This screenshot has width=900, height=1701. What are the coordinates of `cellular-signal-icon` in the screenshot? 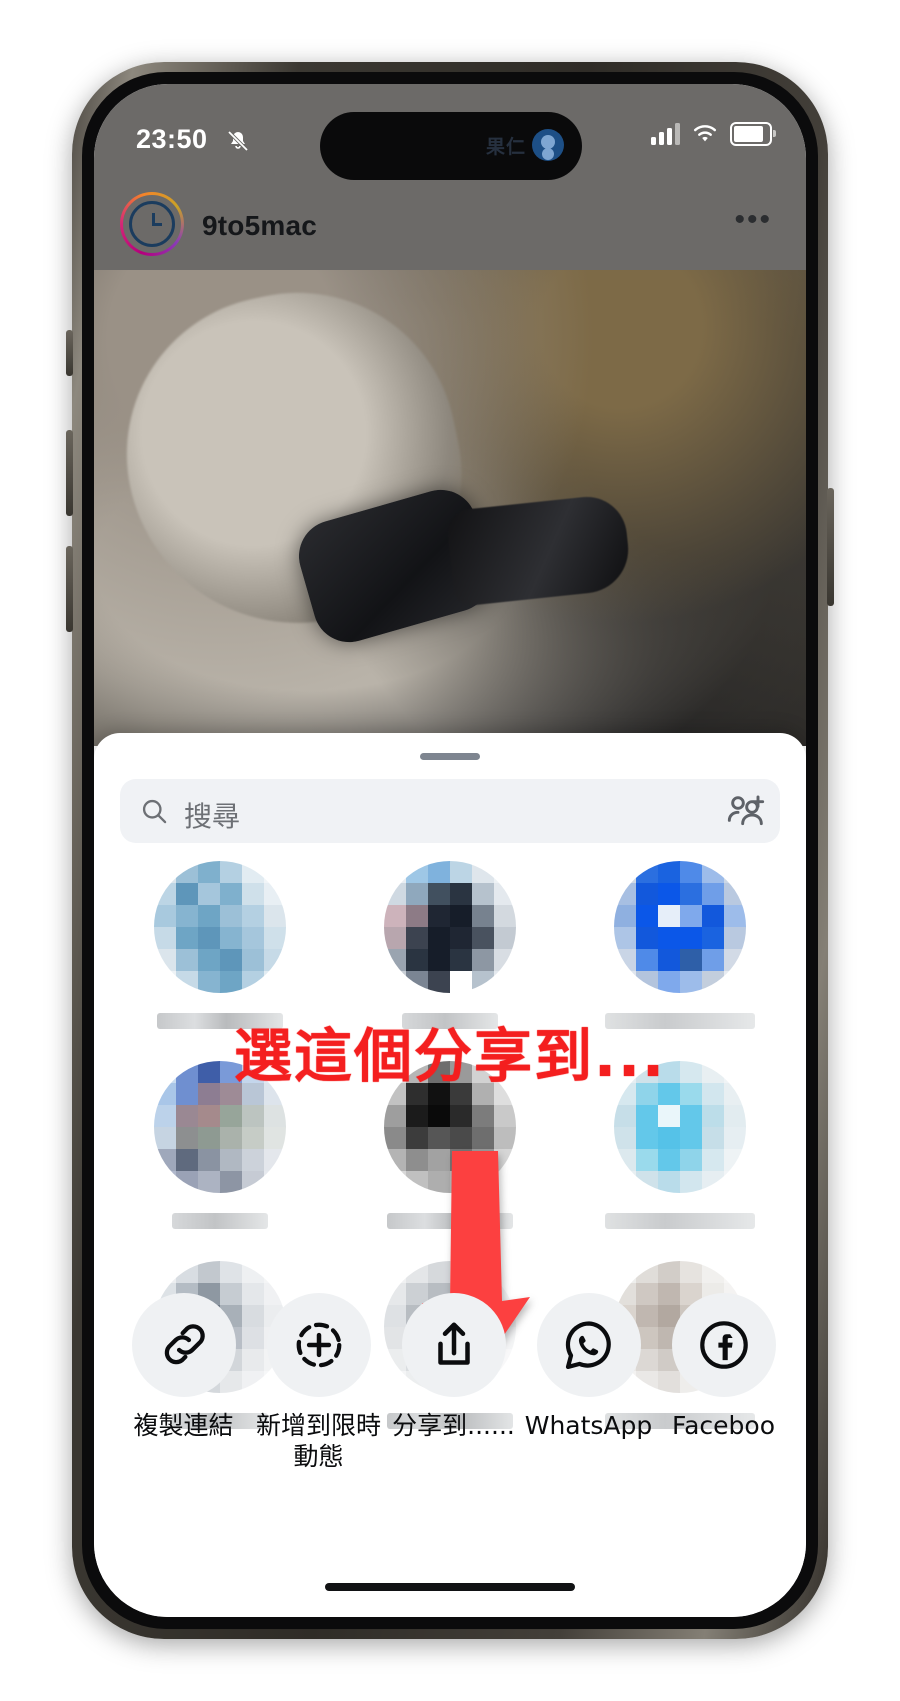 It's located at (665, 134).